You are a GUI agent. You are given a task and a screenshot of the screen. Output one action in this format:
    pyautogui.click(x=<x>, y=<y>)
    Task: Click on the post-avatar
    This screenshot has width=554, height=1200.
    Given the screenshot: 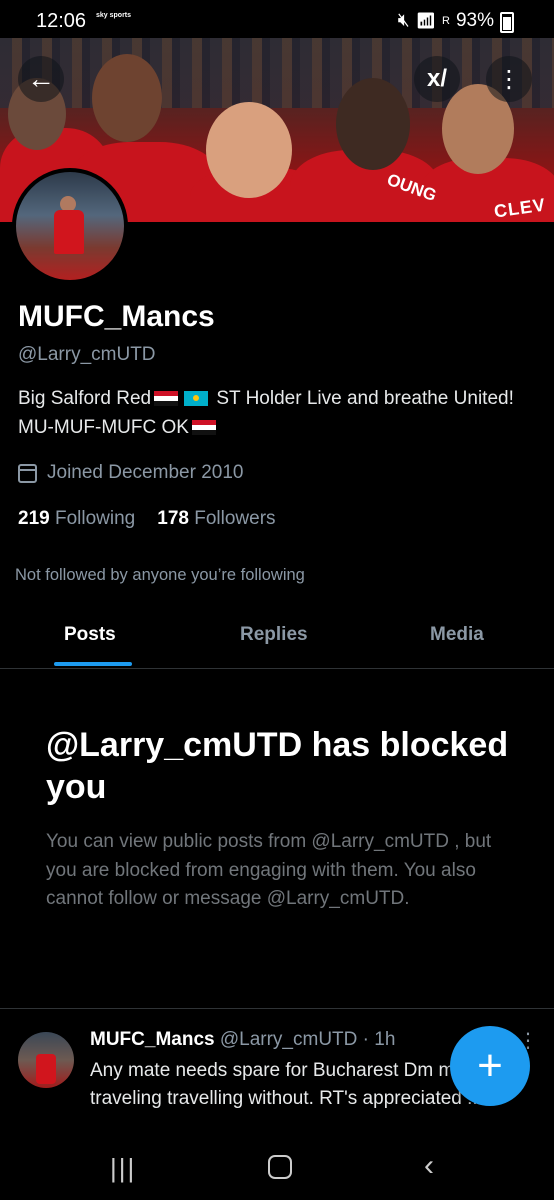 What is the action you would take?
    pyautogui.click(x=46, y=1060)
    